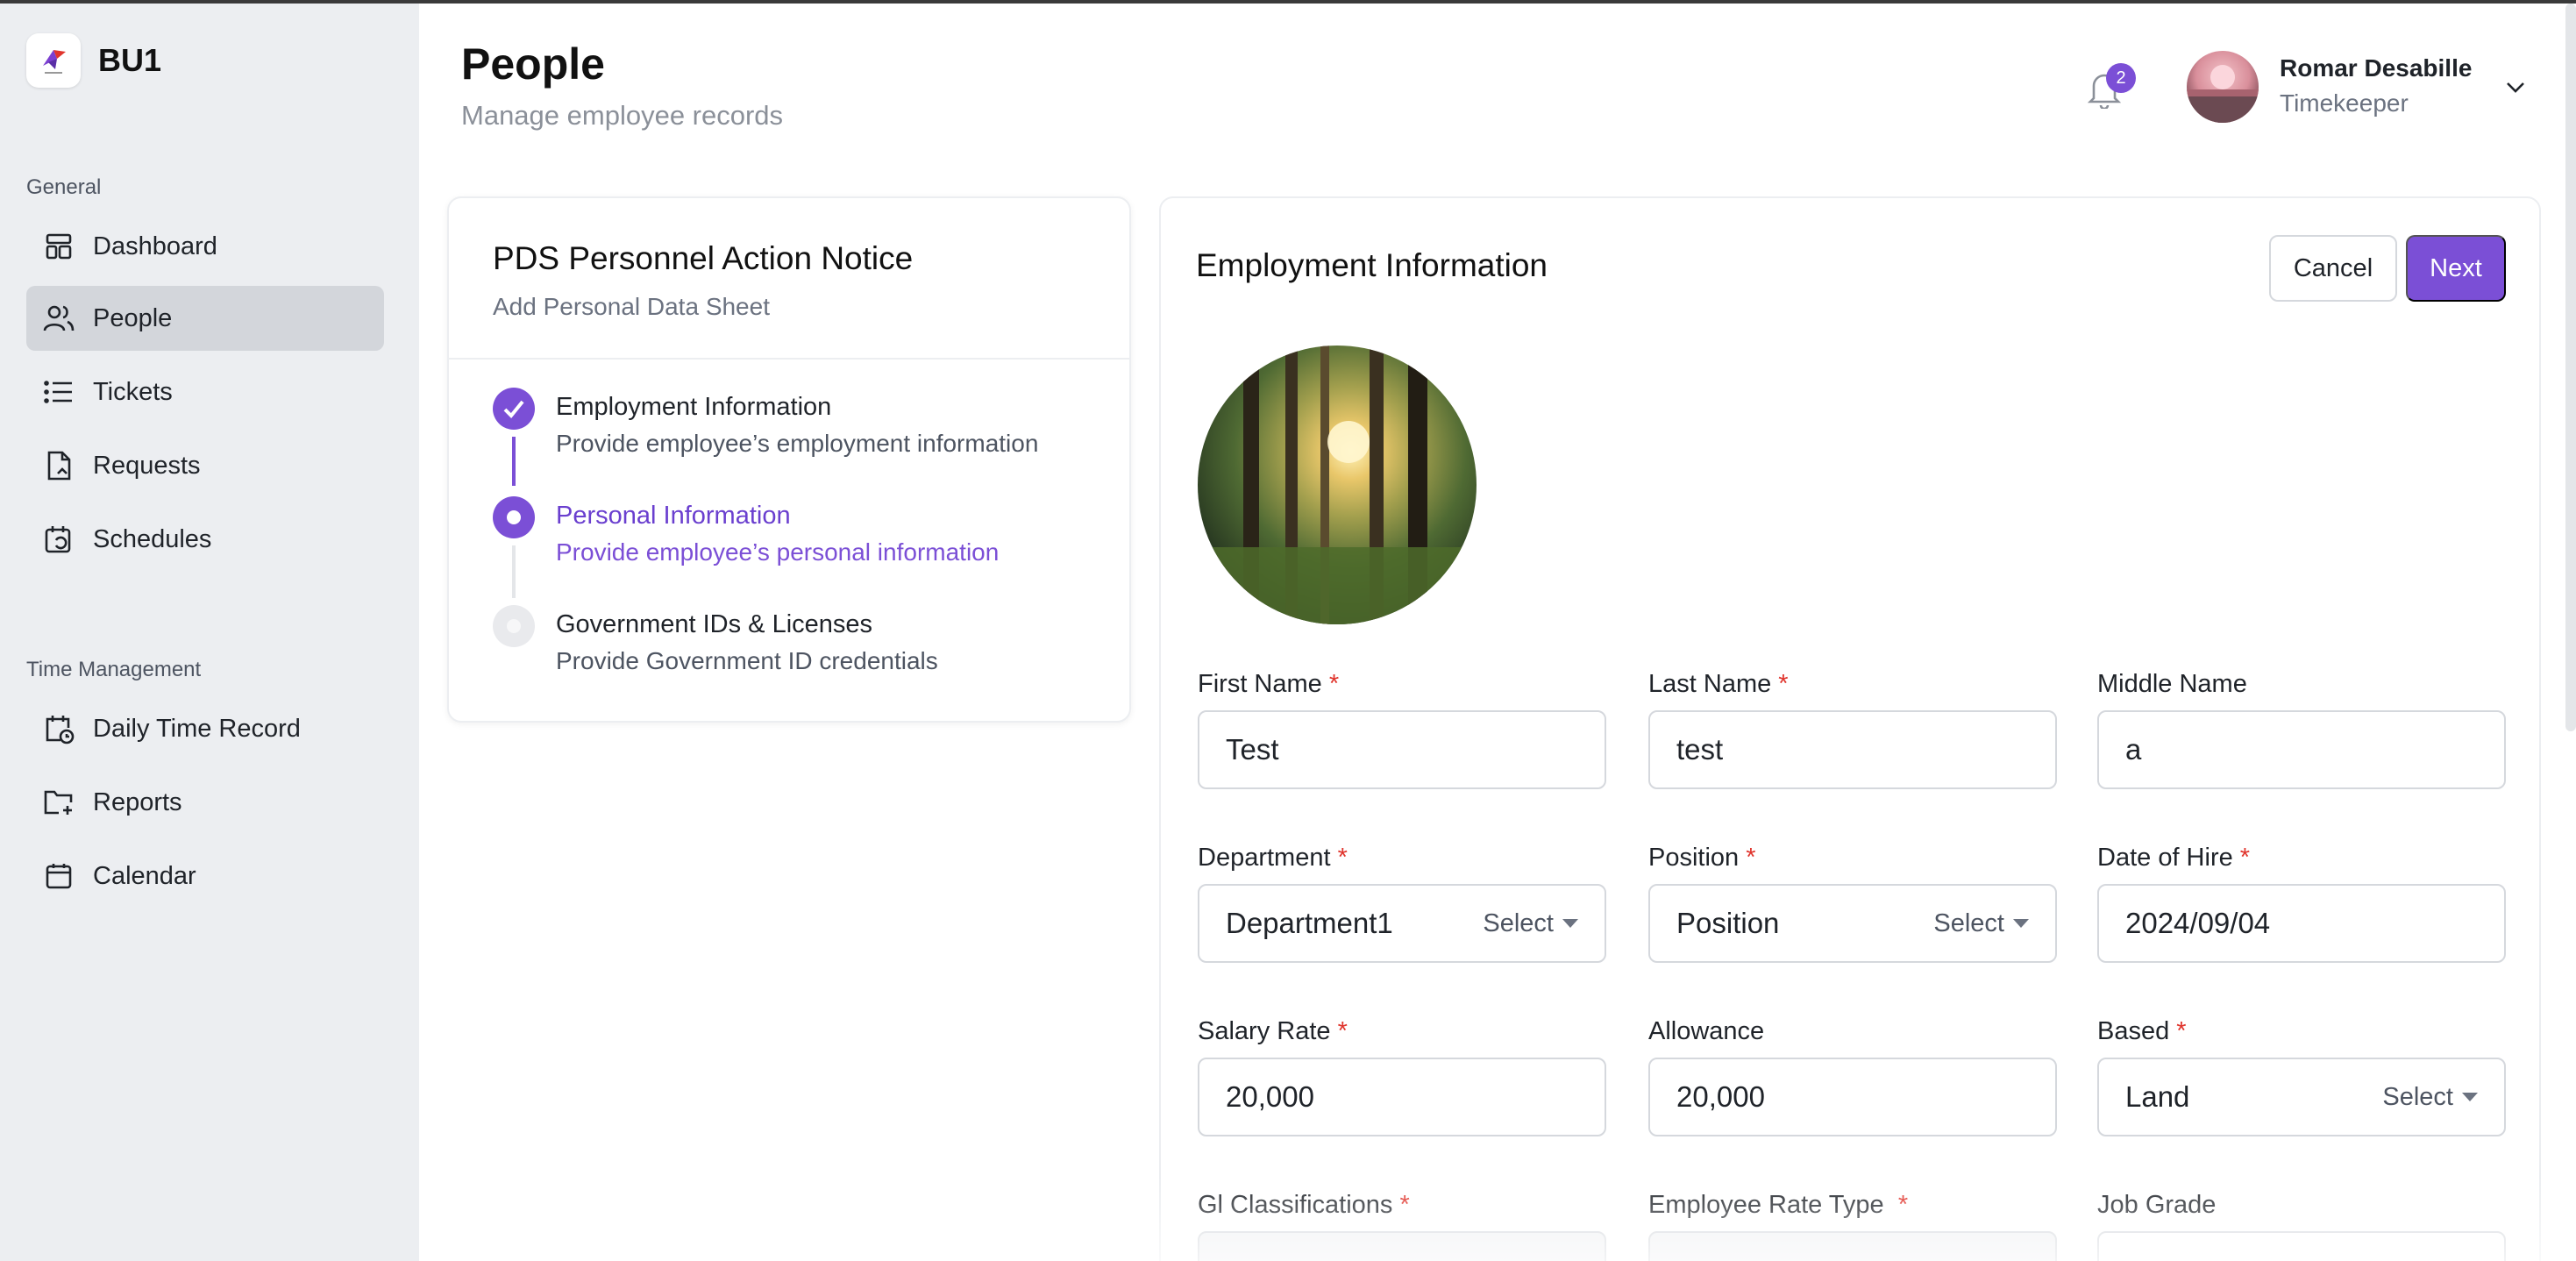  I want to click on sidebar-item-label: Reports, so click(137, 801).